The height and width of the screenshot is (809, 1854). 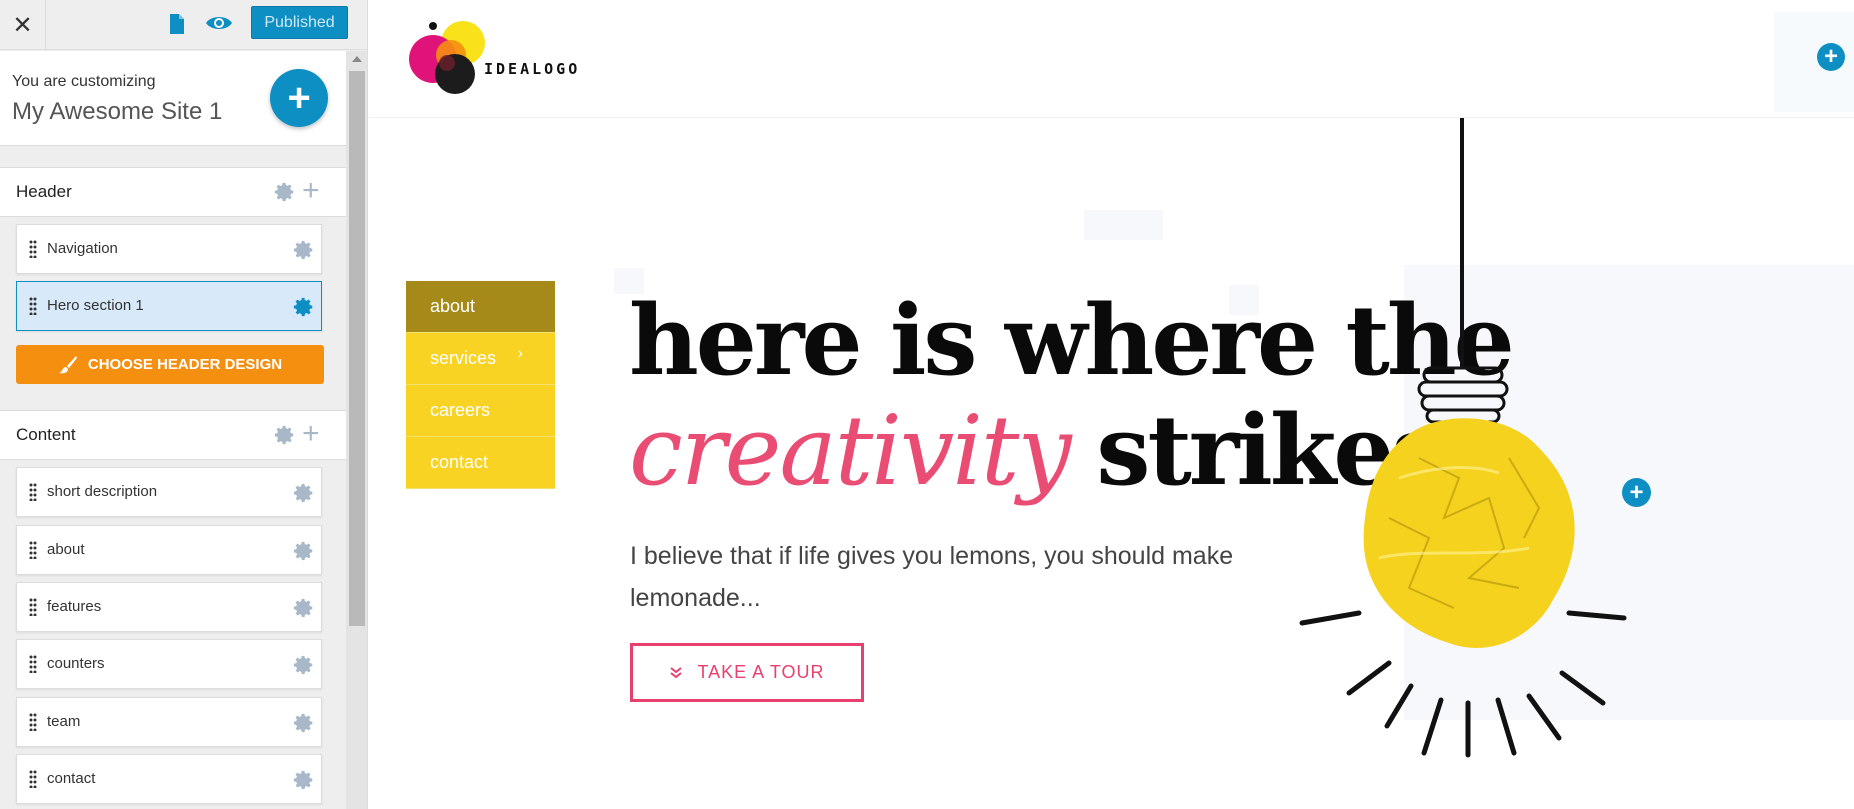 What do you see at coordinates (46, 434) in the screenshot?
I see `section-title: Content` at bounding box center [46, 434].